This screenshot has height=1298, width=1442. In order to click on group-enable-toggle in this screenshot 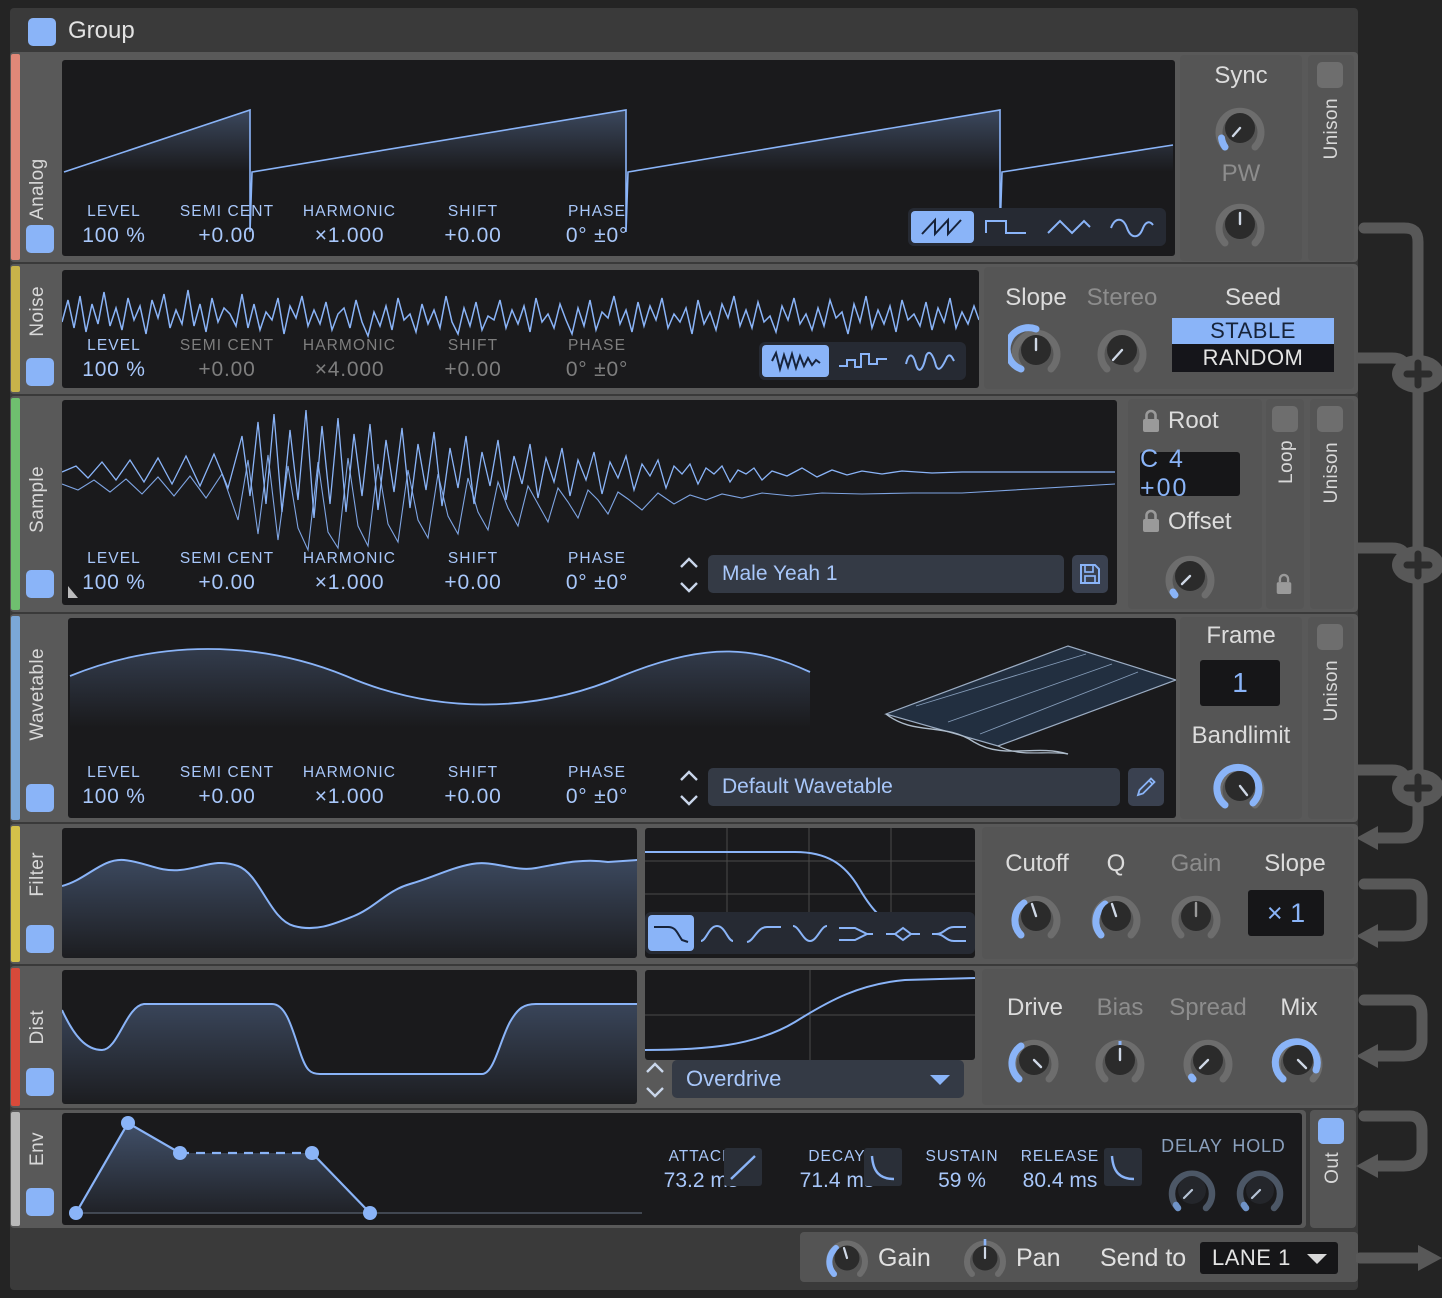, I will do `click(42, 32)`.